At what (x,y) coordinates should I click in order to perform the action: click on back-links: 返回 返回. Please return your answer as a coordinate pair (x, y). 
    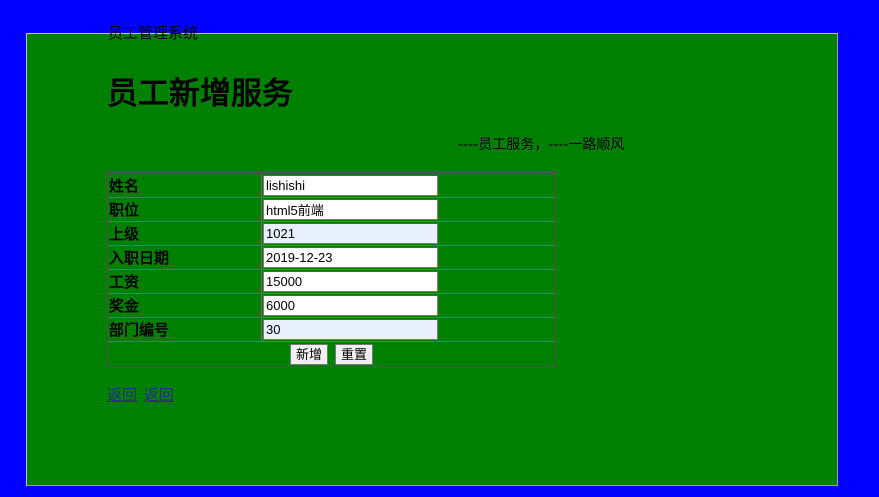
    Looking at the image, I should click on (141, 395).